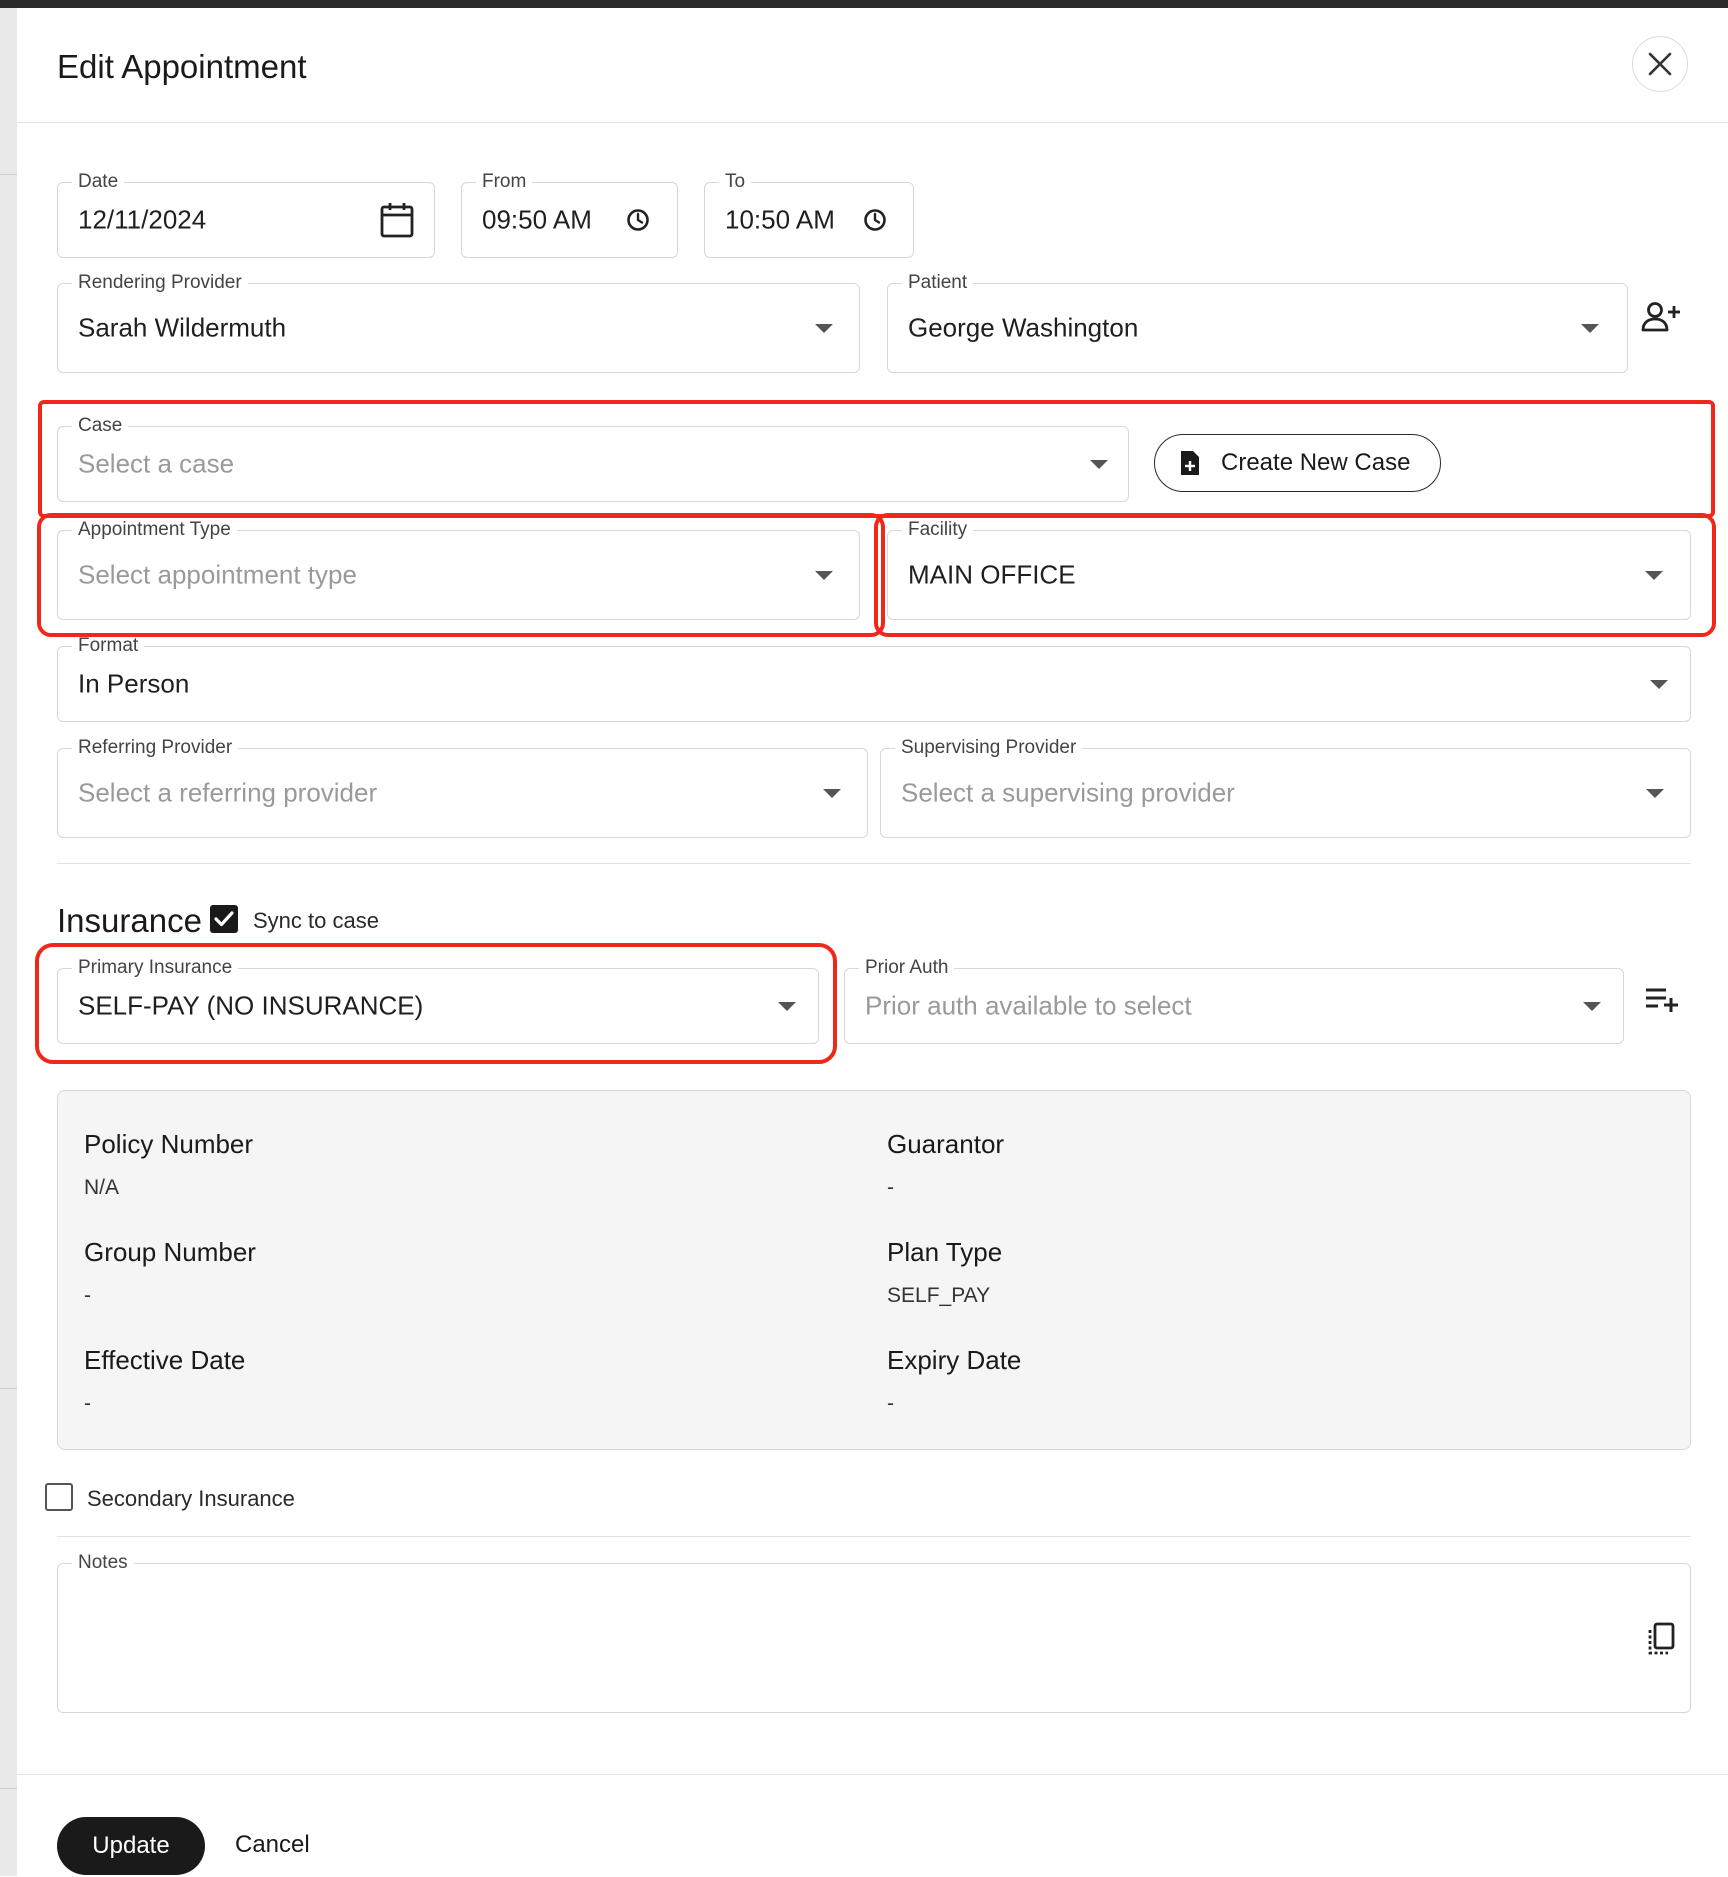  What do you see at coordinates (142, 219) in the screenshot?
I see `date-value: 12/11/2024` at bounding box center [142, 219].